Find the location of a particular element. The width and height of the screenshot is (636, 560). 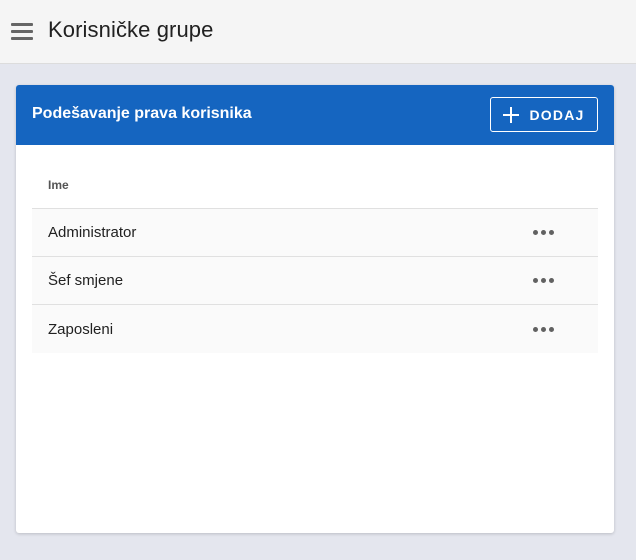

card-header: Podešavanje prava korisnika DODAJ is located at coordinates (315, 115).